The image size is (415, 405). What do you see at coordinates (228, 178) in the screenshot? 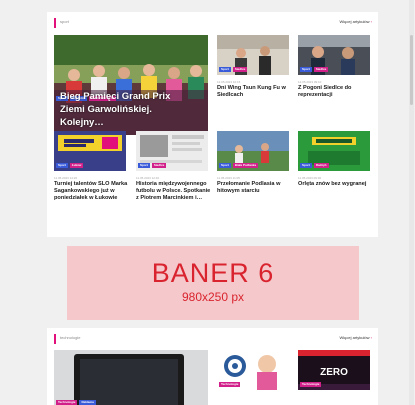
I see `article-date: 11.05.2023 11:05` at bounding box center [228, 178].